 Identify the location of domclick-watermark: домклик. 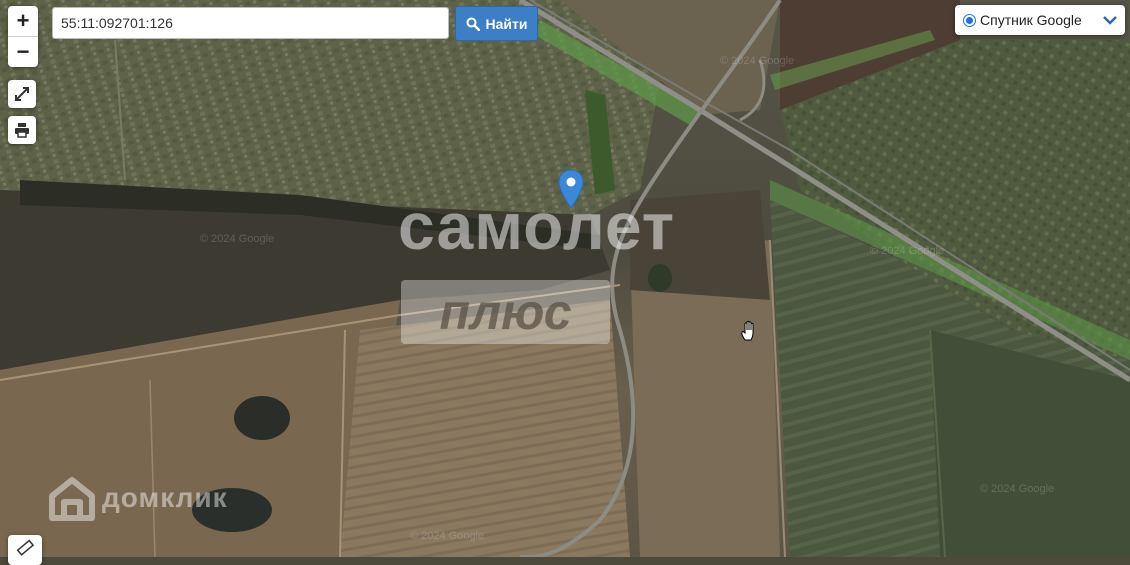
(138, 498).